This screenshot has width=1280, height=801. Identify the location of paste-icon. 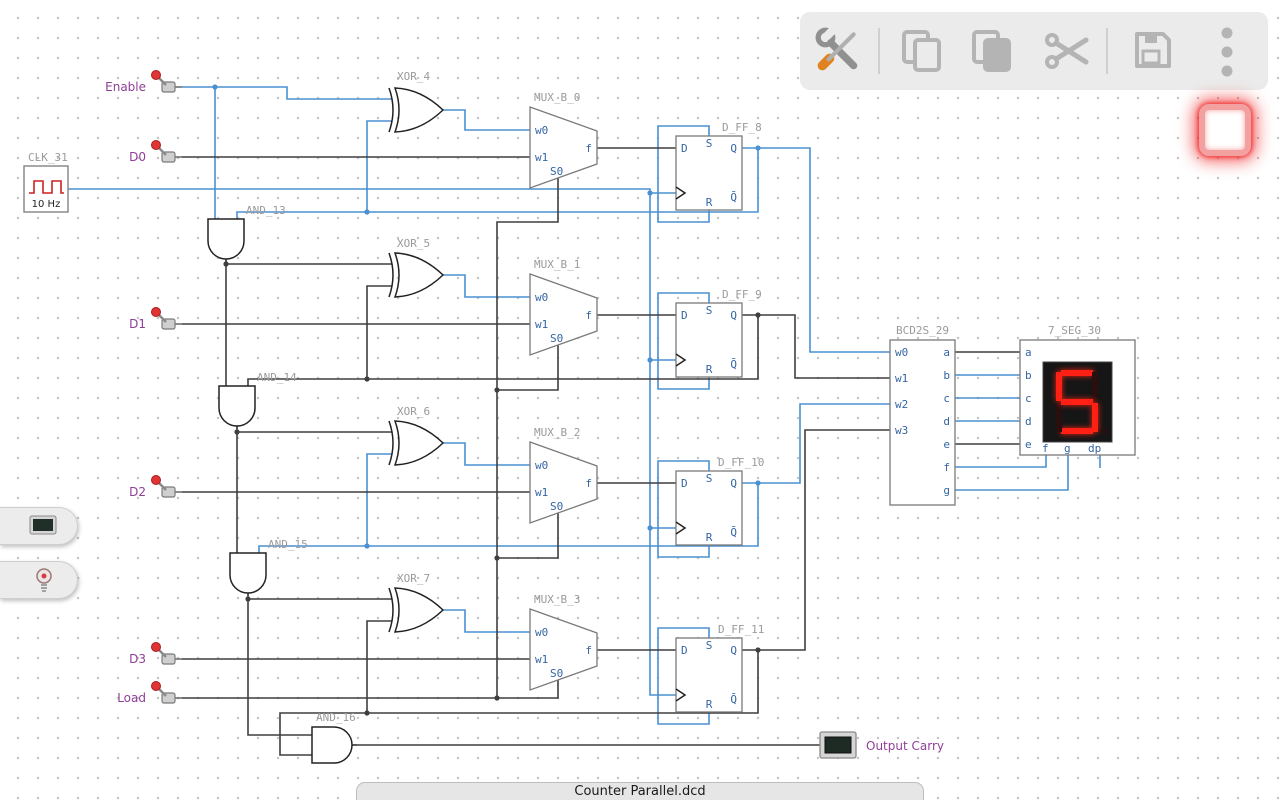
(991, 51).